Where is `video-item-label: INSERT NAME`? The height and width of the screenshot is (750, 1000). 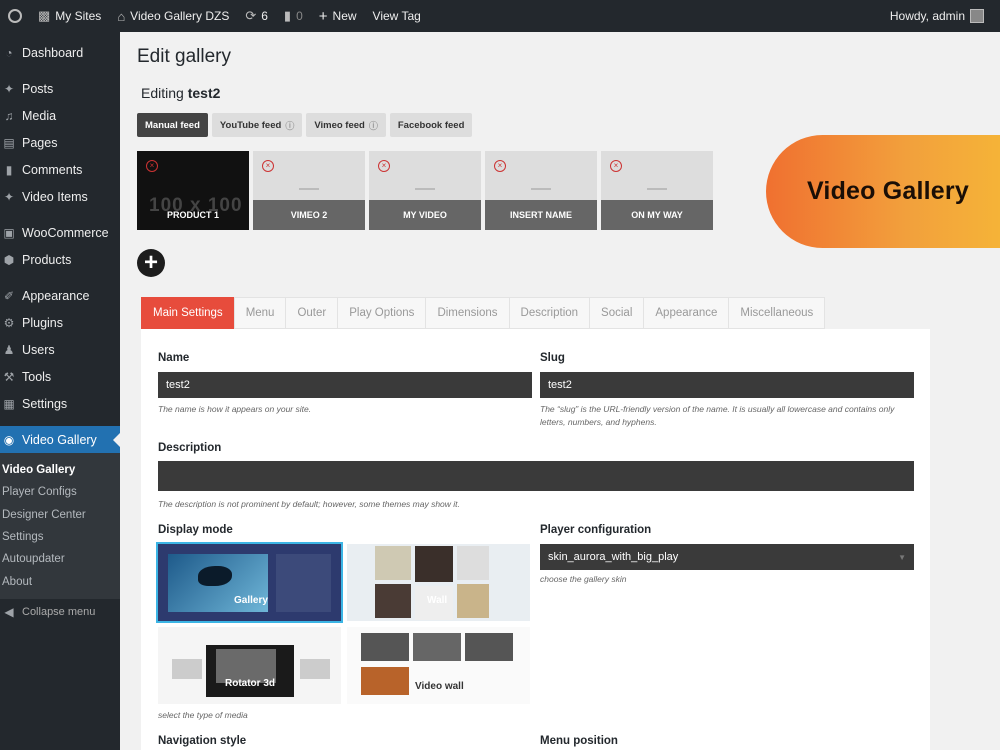 video-item-label: INSERT NAME is located at coordinates (541, 215).